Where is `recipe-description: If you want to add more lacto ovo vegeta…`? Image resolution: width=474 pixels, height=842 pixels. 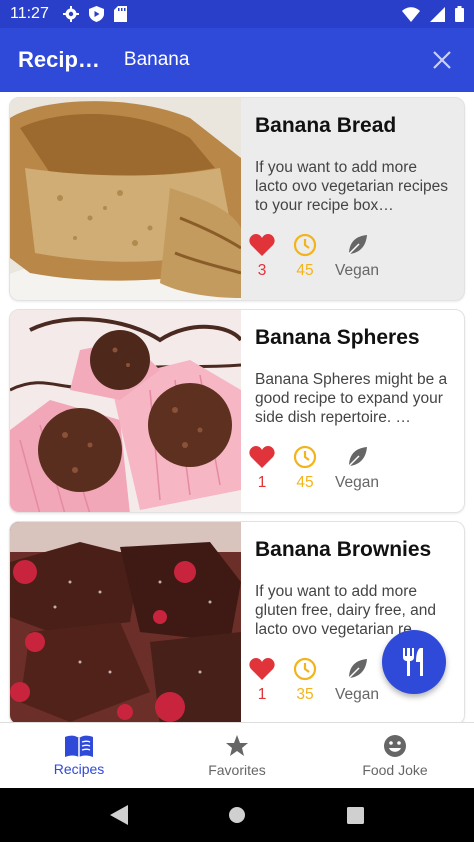 recipe-description: If you want to add more lacto ovo vegeta… is located at coordinates (352, 186).